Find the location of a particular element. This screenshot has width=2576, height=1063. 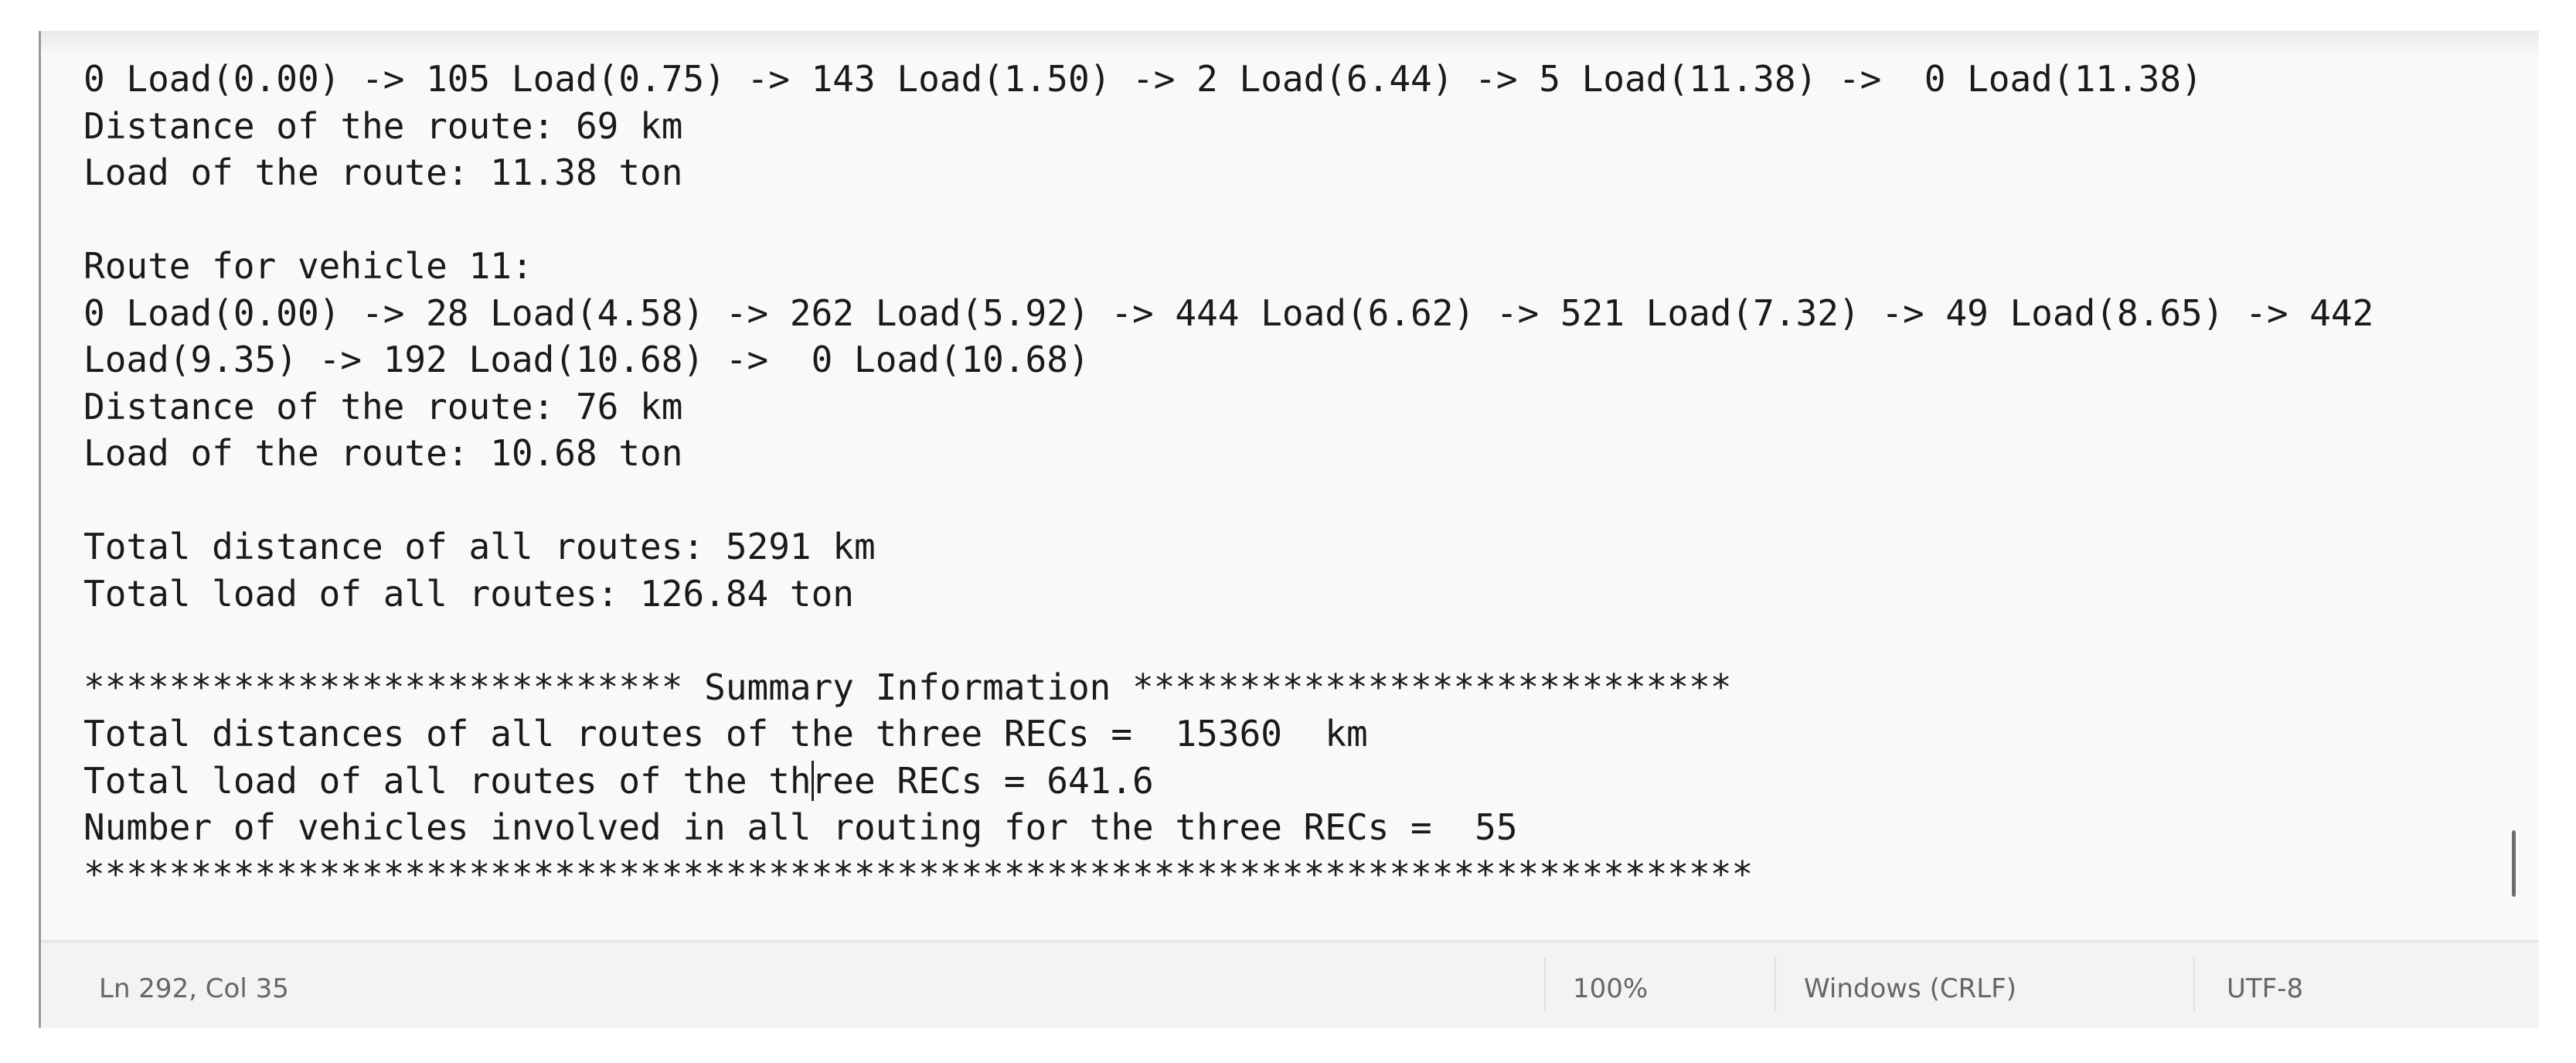

text-line: Load of the route: 10.68 ton is located at coordinates (383, 453).